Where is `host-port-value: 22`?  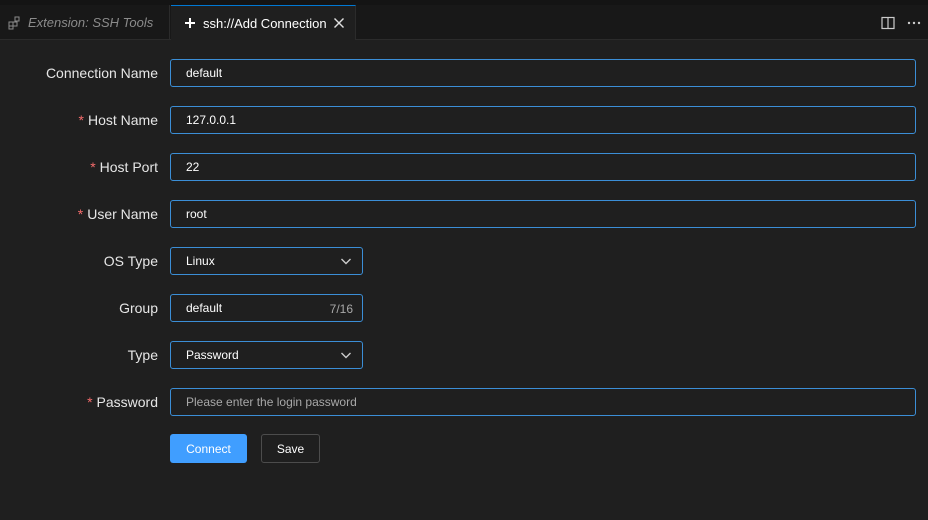 host-port-value: 22 is located at coordinates (193, 167).